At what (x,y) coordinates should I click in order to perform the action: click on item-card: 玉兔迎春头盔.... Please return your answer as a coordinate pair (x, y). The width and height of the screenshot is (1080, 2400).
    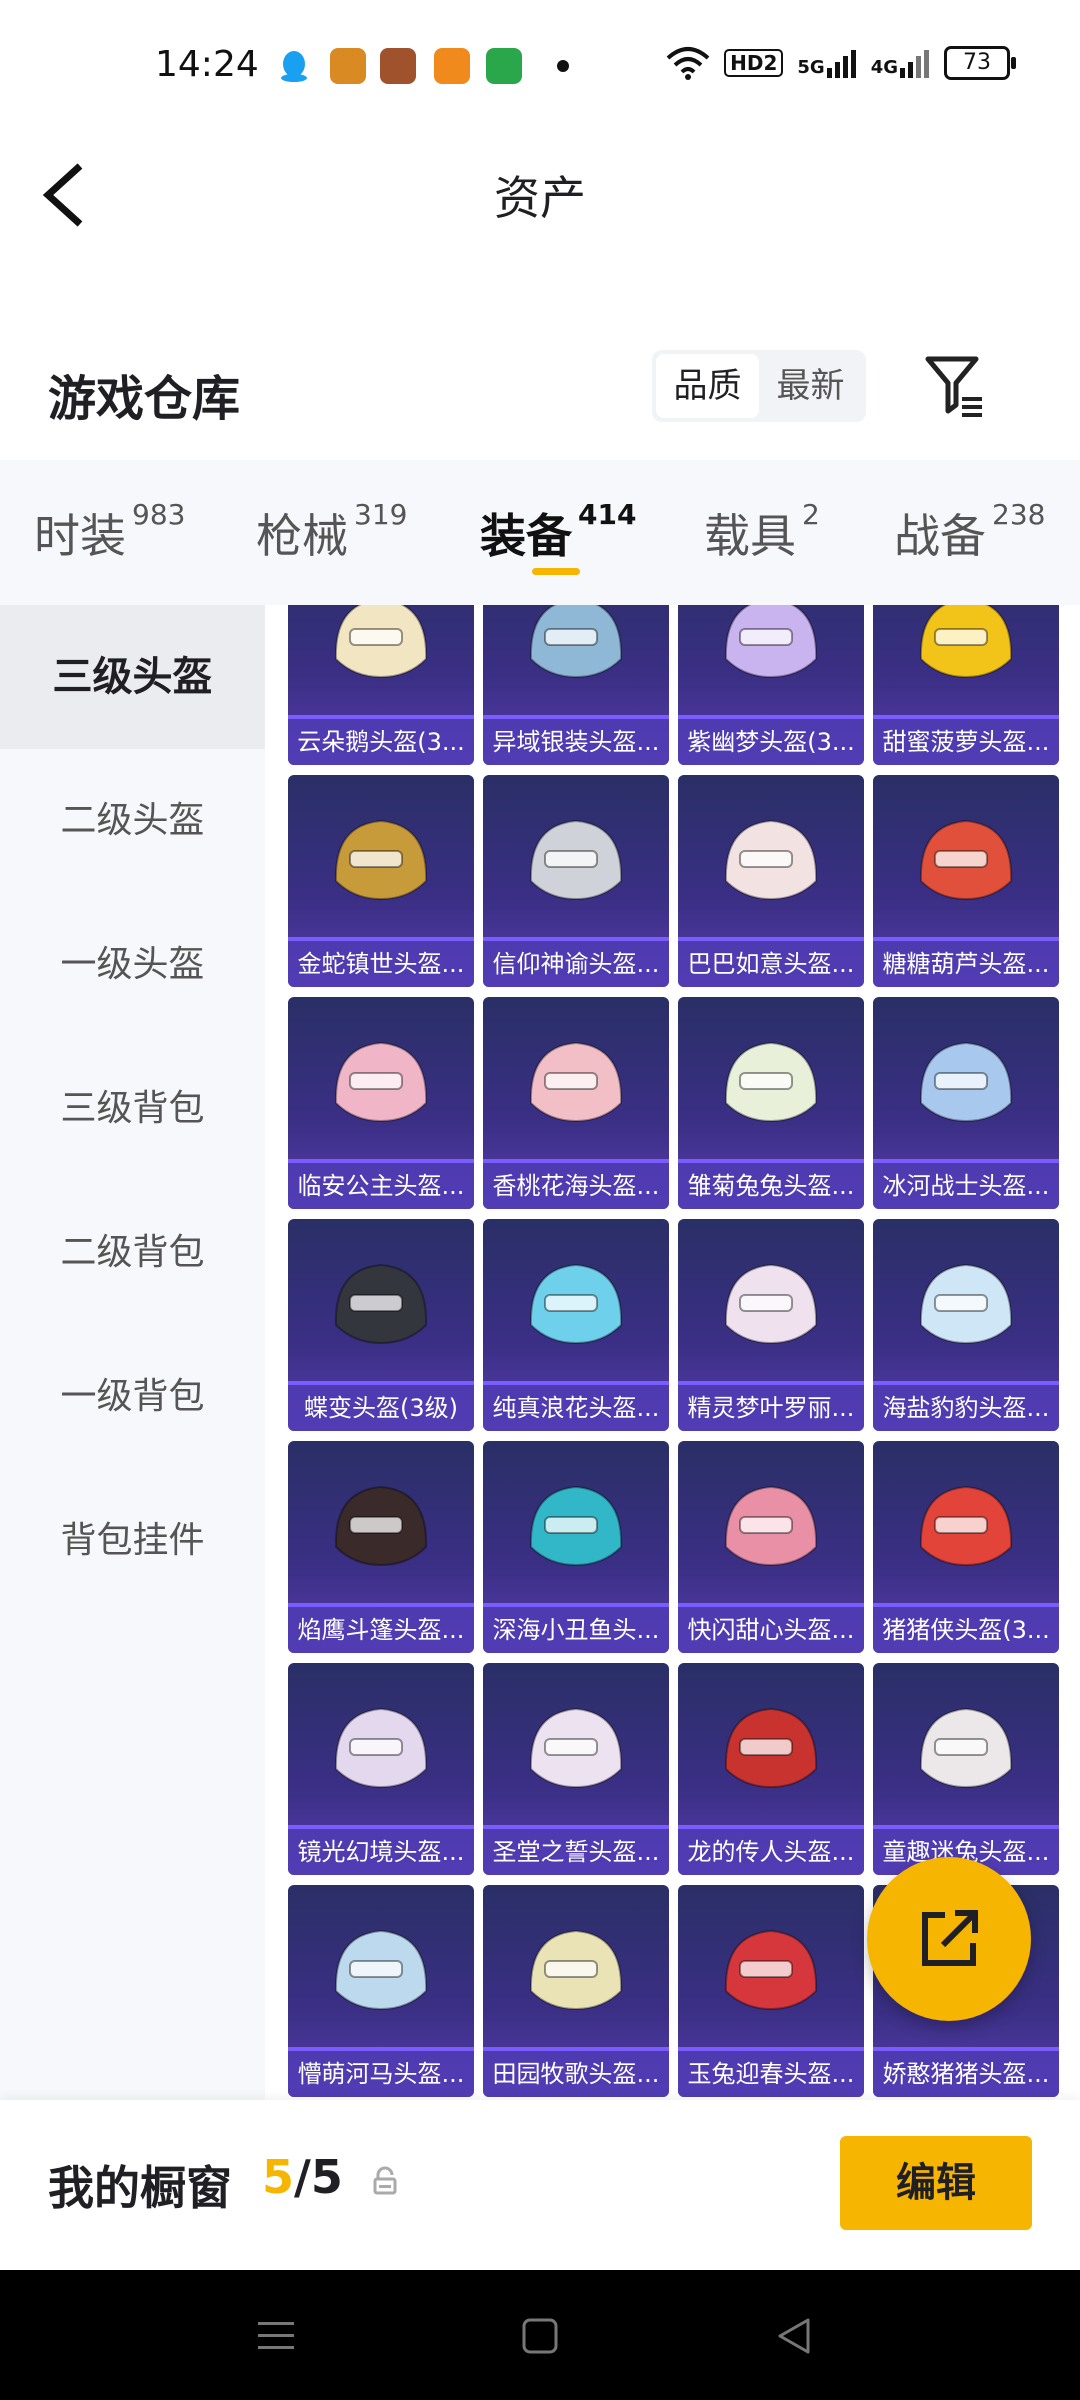
    Looking at the image, I should click on (771, 1991).